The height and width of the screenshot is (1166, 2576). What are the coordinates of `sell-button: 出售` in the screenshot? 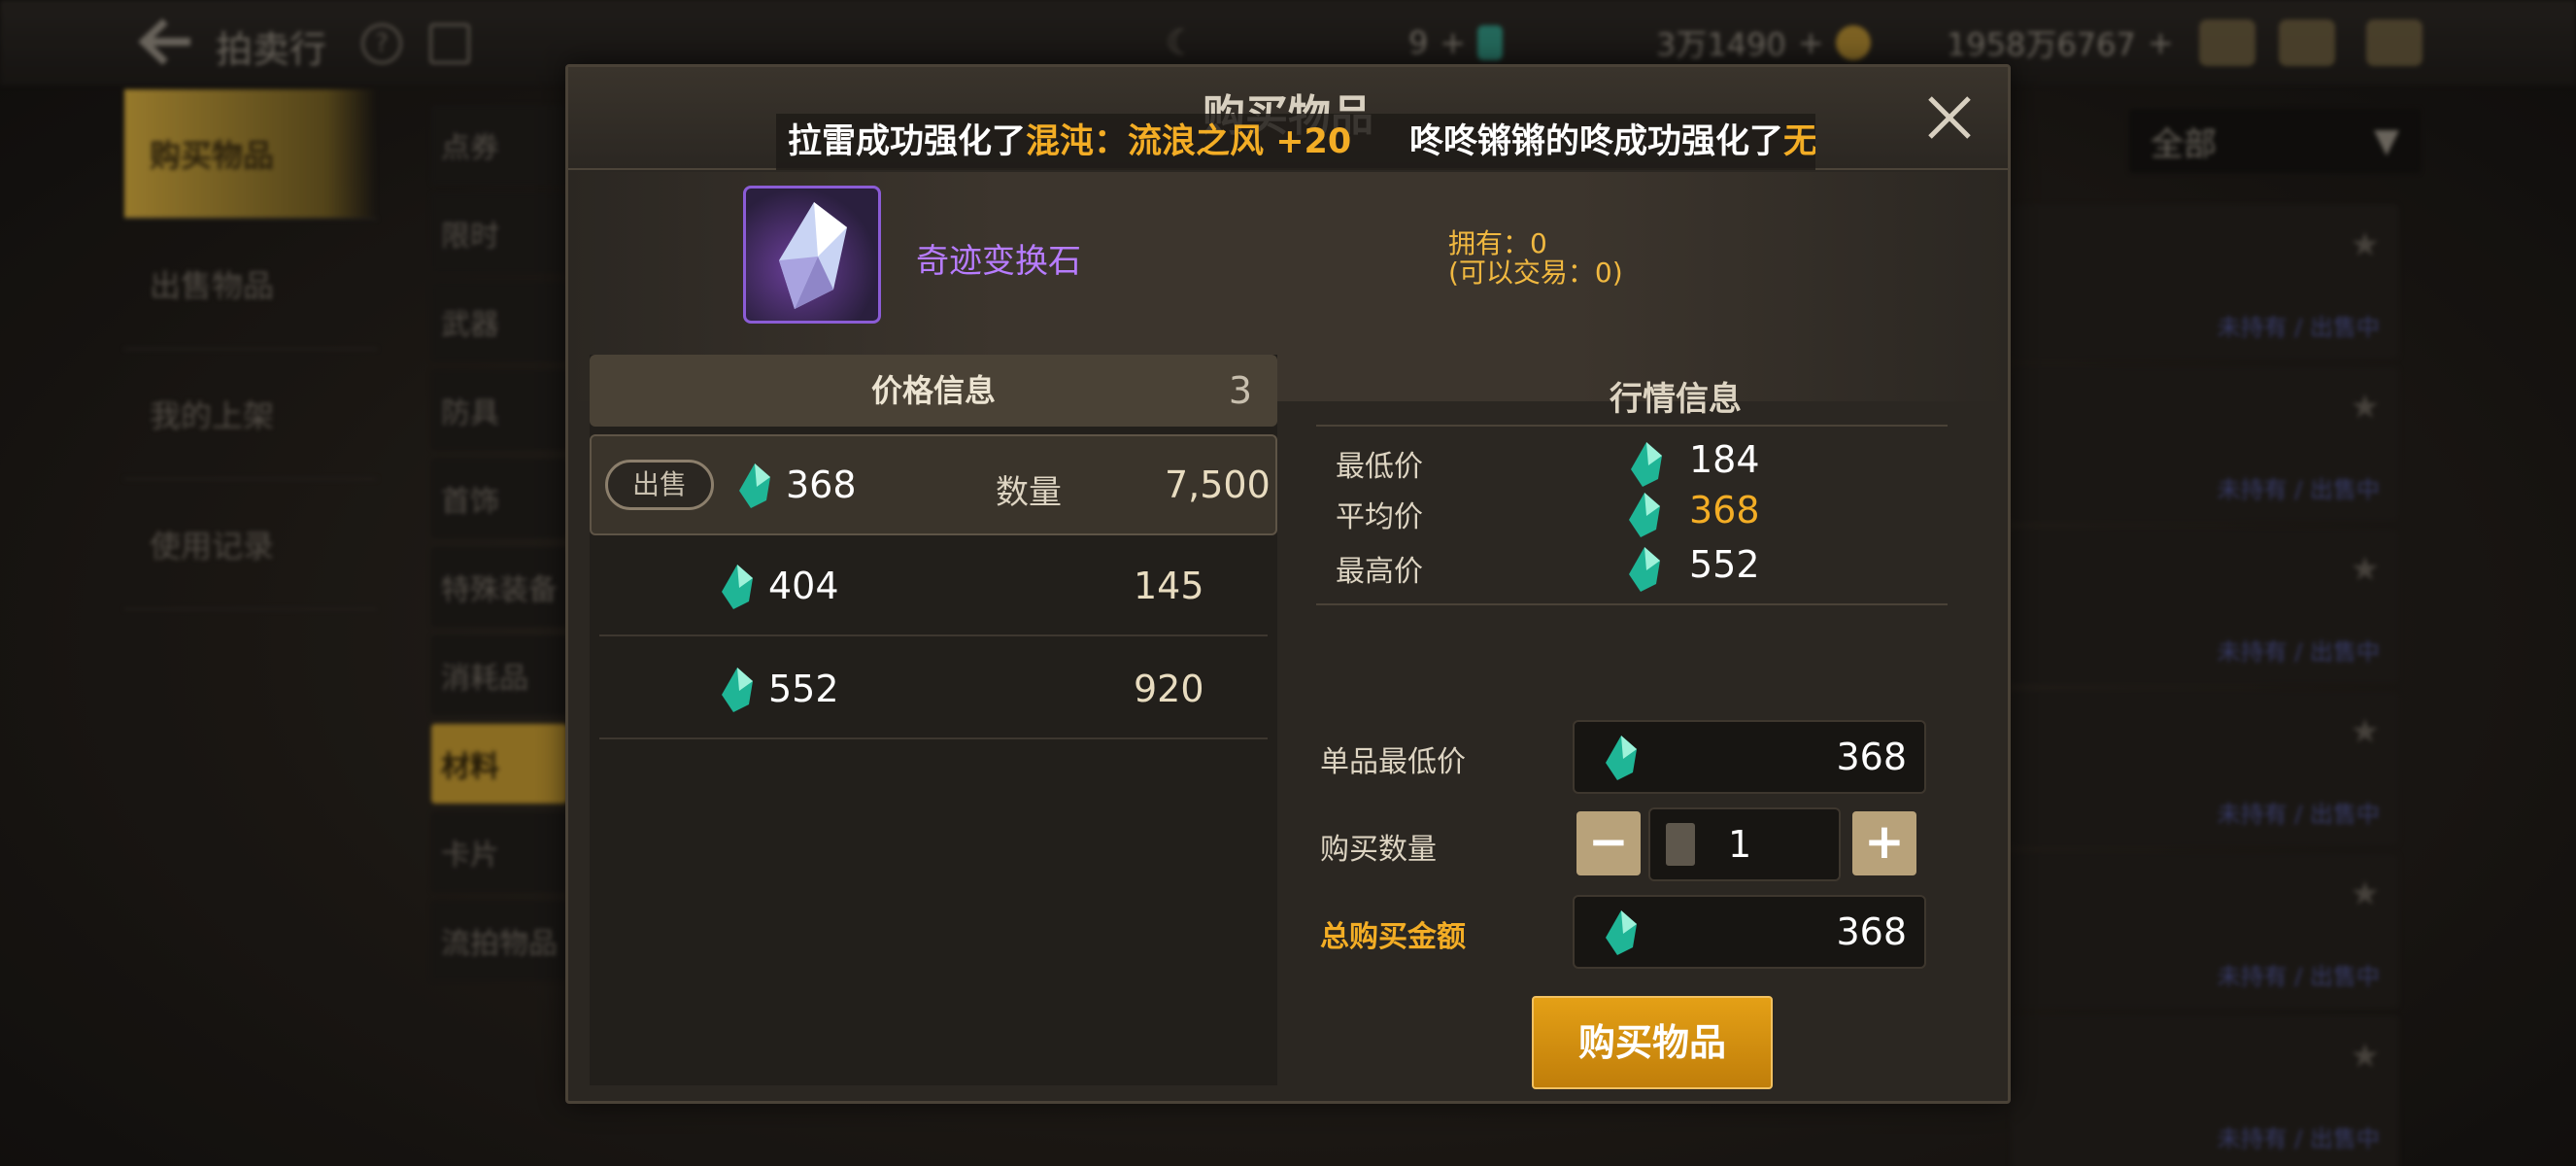 It's located at (659, 485).